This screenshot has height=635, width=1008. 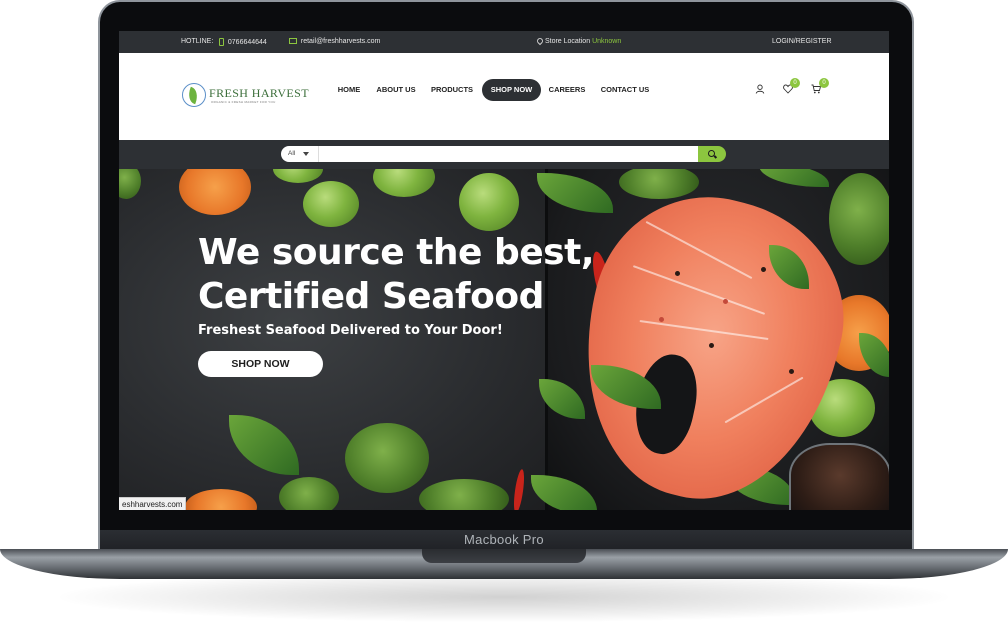 I want to click on caret-down-icon, so click(x=306, y=154).